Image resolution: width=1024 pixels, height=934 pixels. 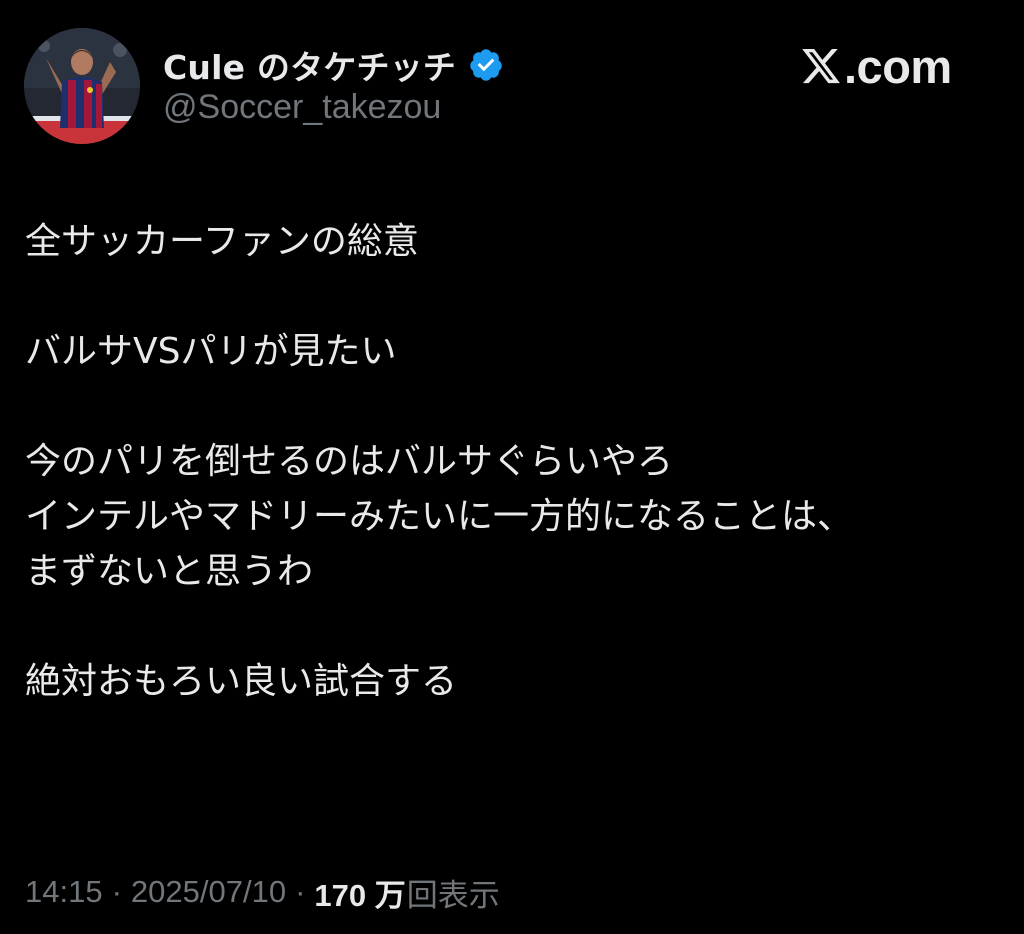 What do you see at coordinates (486, 65) in the screenshot?
I see `verified-badge-icon` at bounding box center [486, 65].